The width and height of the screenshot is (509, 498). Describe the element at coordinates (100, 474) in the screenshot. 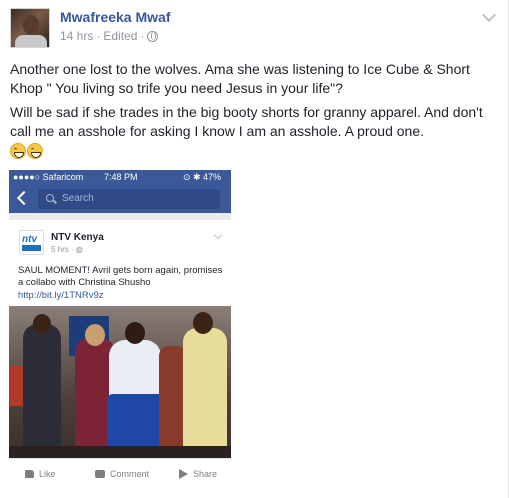

I see `comment-icon` at that location.